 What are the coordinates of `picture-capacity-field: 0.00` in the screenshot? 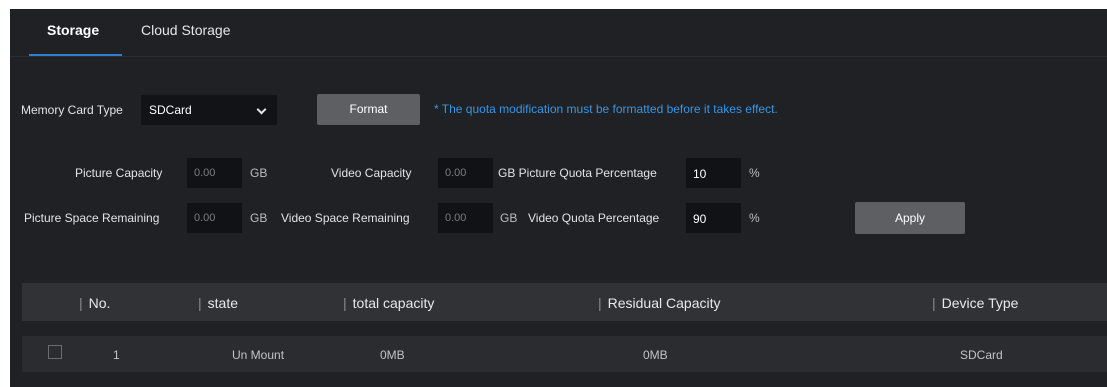 It's located at (214, 173).